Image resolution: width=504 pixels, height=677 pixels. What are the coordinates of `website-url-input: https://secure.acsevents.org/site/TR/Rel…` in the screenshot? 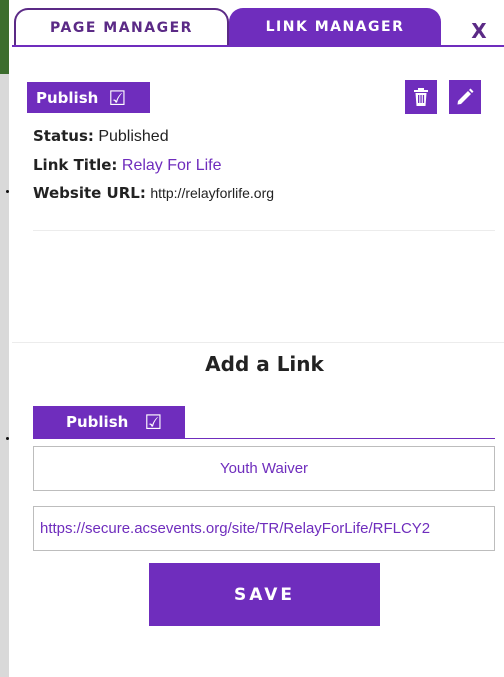 It's located at (264, 528).